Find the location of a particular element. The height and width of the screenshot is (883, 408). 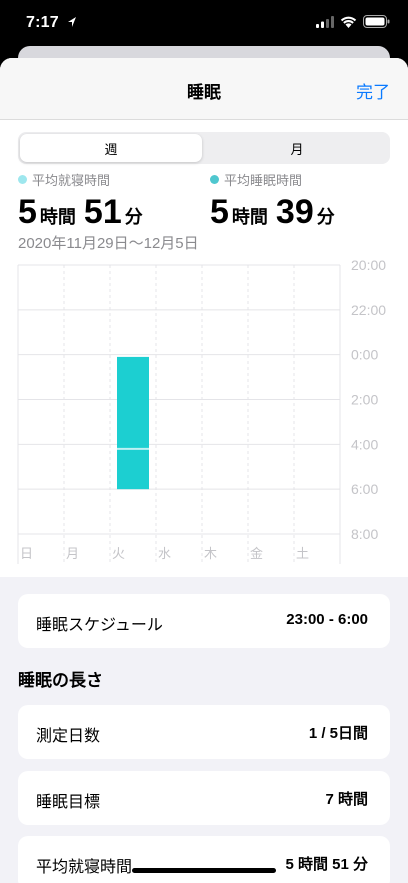

list-item-value: 7 時間 is located at coordinates (346, 799).